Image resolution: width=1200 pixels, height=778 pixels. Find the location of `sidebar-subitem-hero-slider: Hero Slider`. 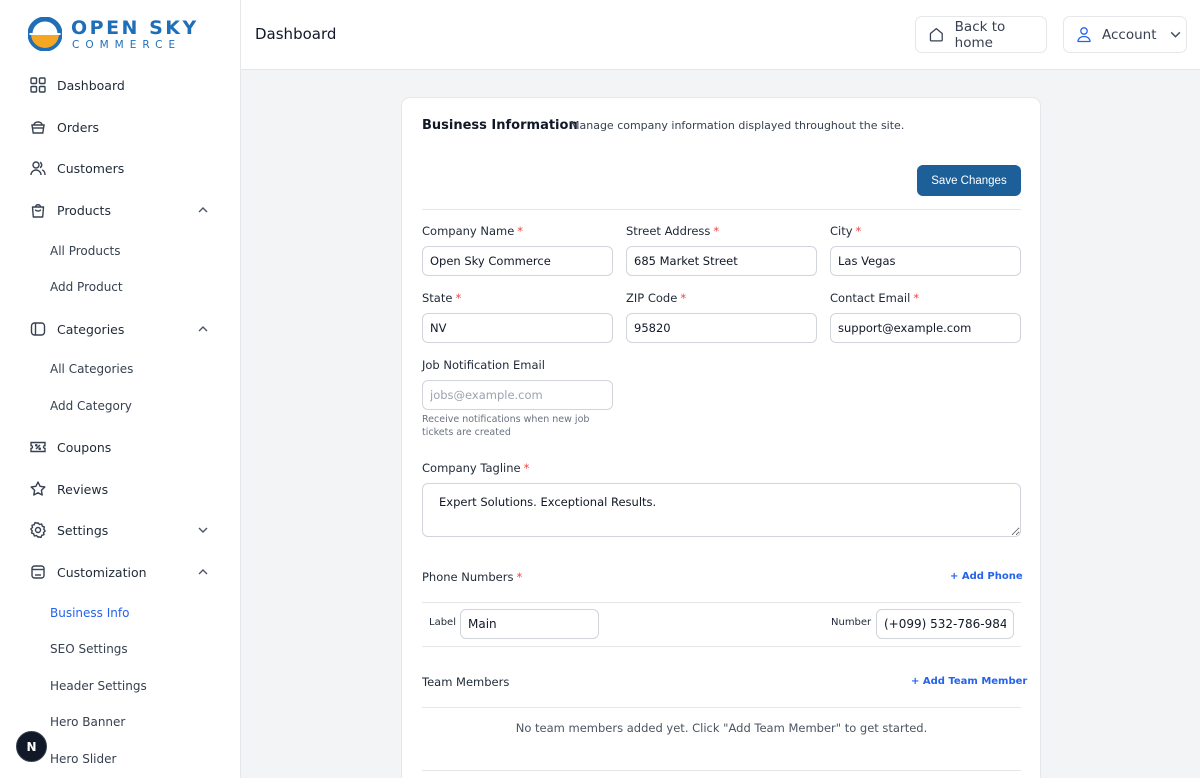

sidebar-subitem-hero-slider: Hero Slider is located at coordinates (83, 759).